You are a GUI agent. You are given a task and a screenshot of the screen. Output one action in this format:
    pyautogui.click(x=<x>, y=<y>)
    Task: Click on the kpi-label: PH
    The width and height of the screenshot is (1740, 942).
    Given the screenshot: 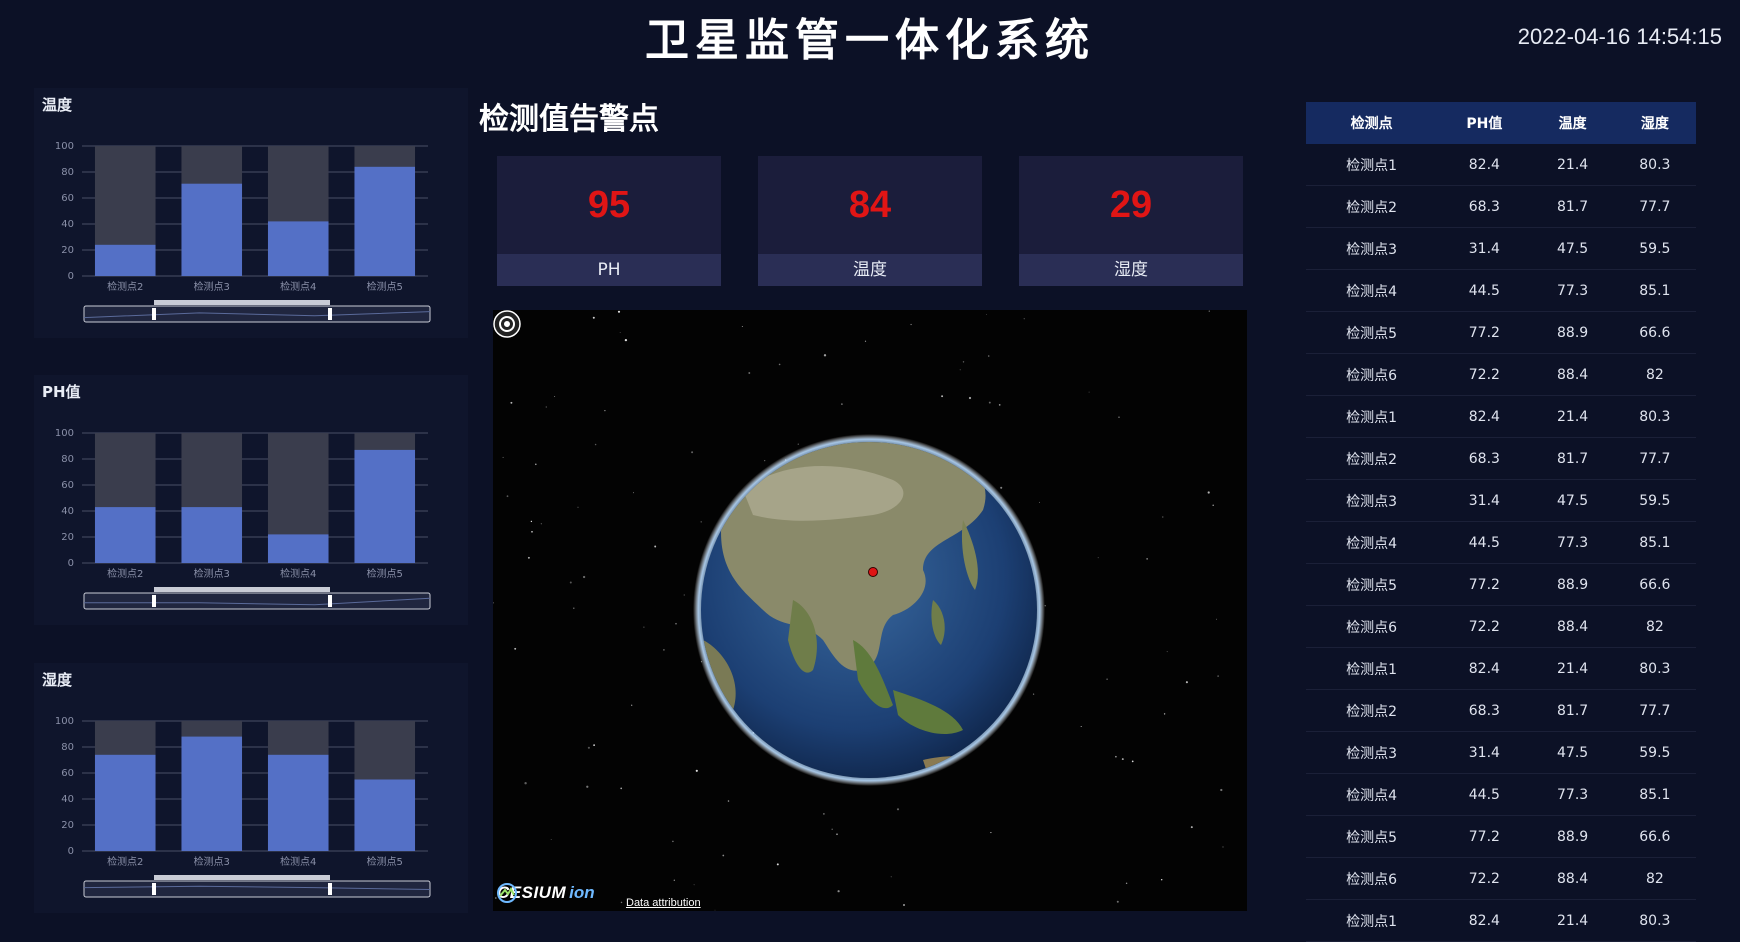 What is the action you would take?
    pyautogui.click(x=609, y=270)
    